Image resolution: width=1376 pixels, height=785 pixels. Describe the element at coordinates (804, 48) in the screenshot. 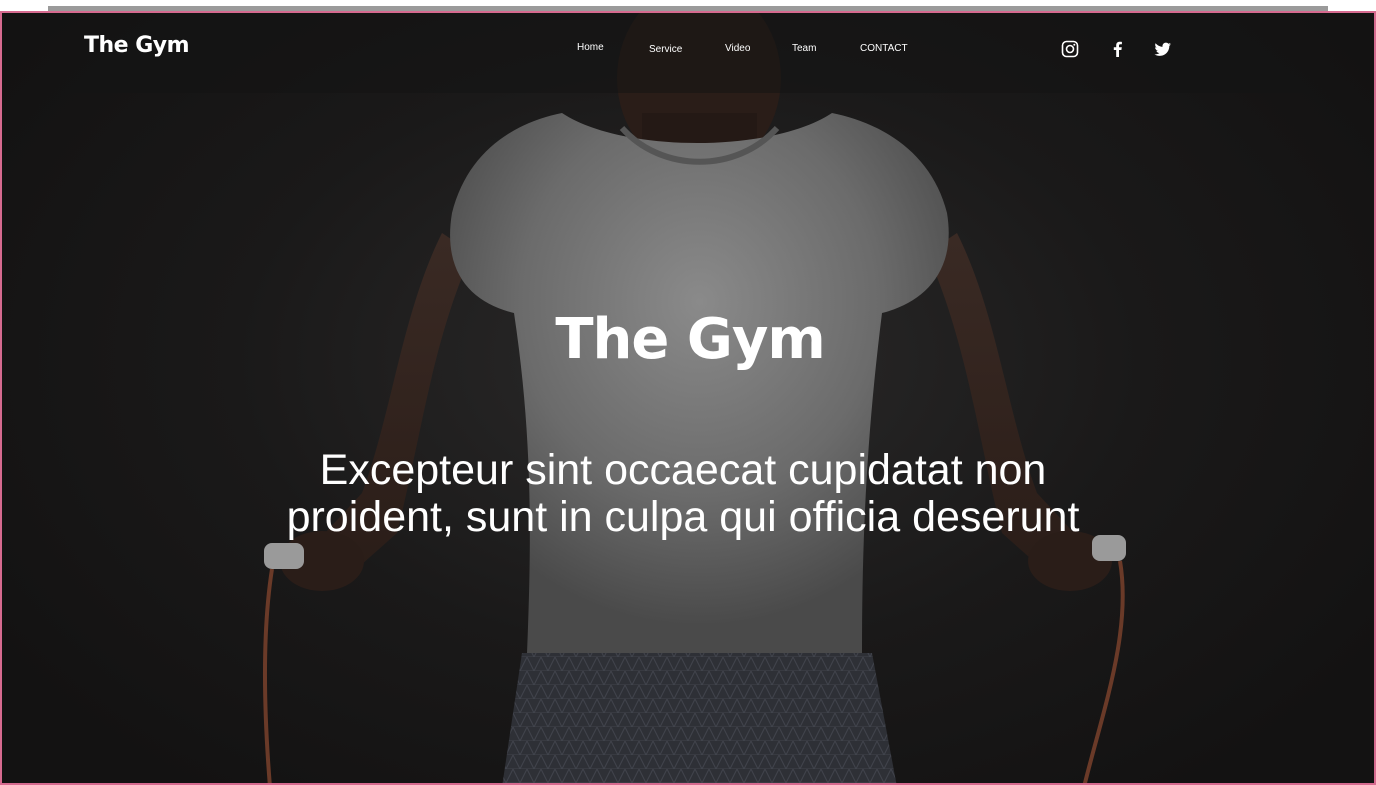

I see `nav-link-team: Team` at that location.